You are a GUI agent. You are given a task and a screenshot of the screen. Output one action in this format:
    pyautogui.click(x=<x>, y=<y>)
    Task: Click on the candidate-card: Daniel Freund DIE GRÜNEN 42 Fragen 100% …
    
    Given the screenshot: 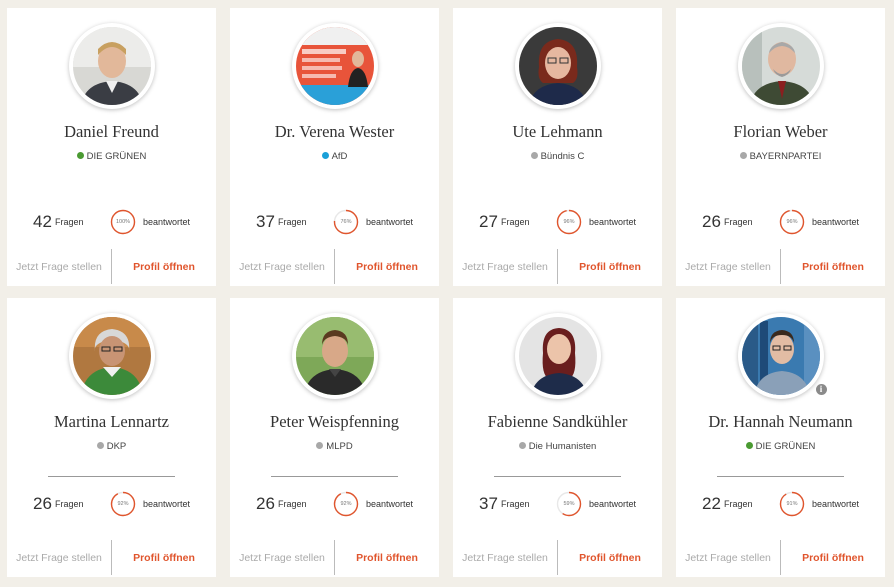 What is the action you would take?
    pyautogui.click(x=111, y=147)
    